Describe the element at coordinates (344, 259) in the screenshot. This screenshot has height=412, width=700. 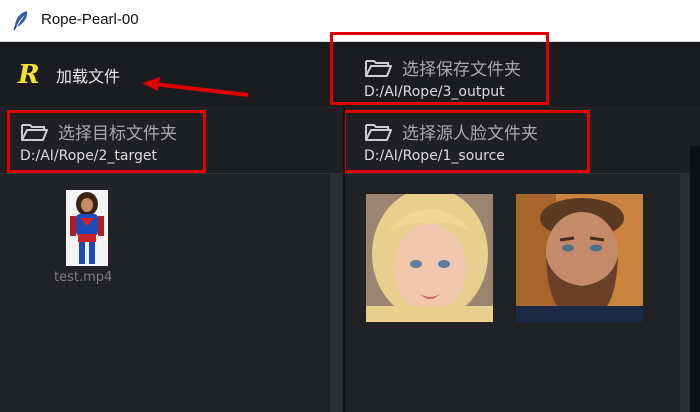
I see `panel-separator` at that location.